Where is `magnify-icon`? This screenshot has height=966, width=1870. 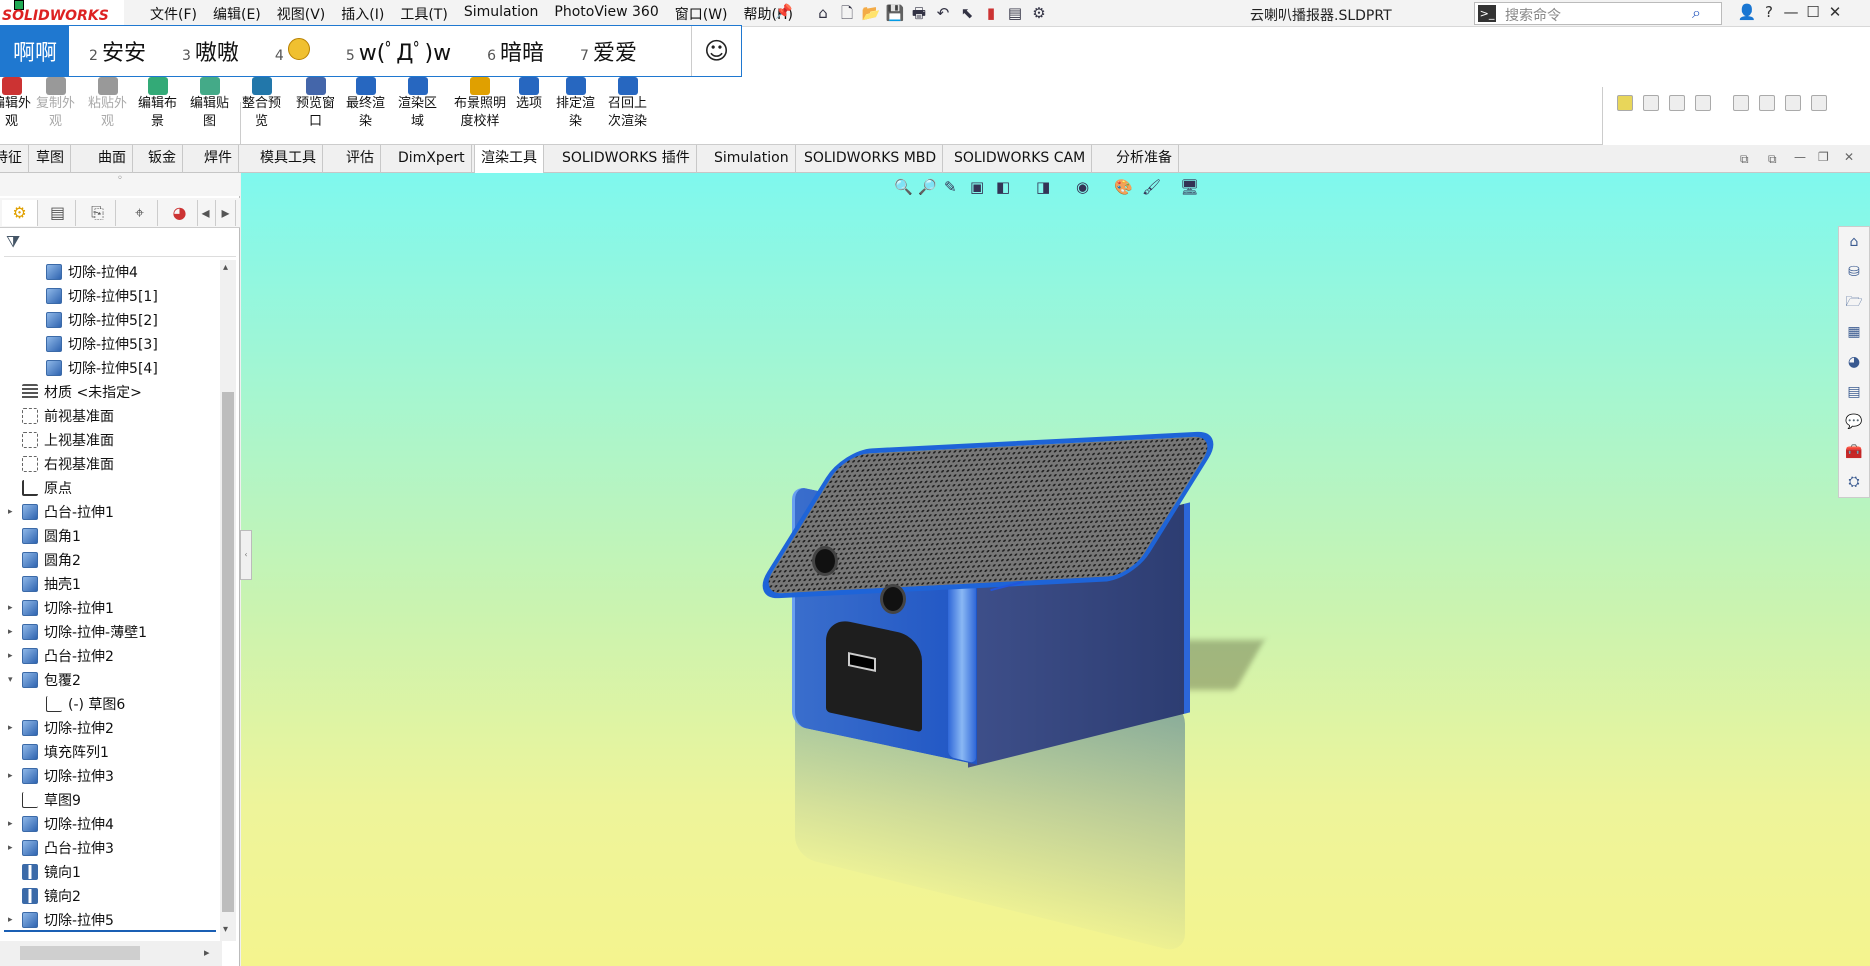
magnify-icon is located at coordinates (1625, 103).